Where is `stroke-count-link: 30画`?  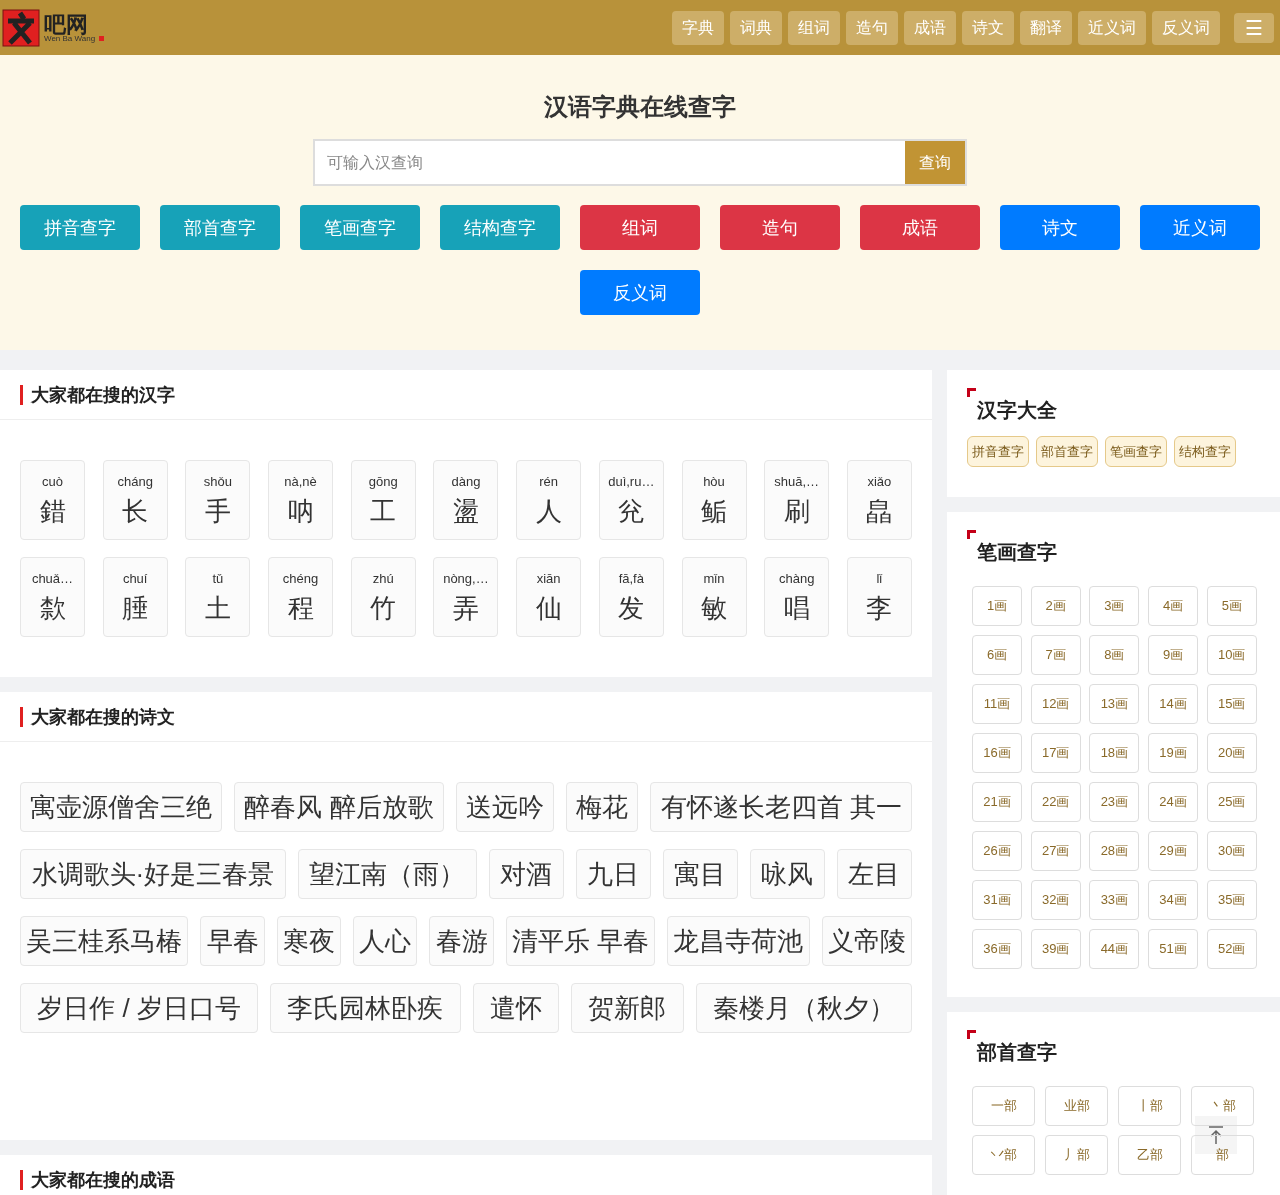
stroke-count-link: 30画 is located at coordinates (1231, 851).